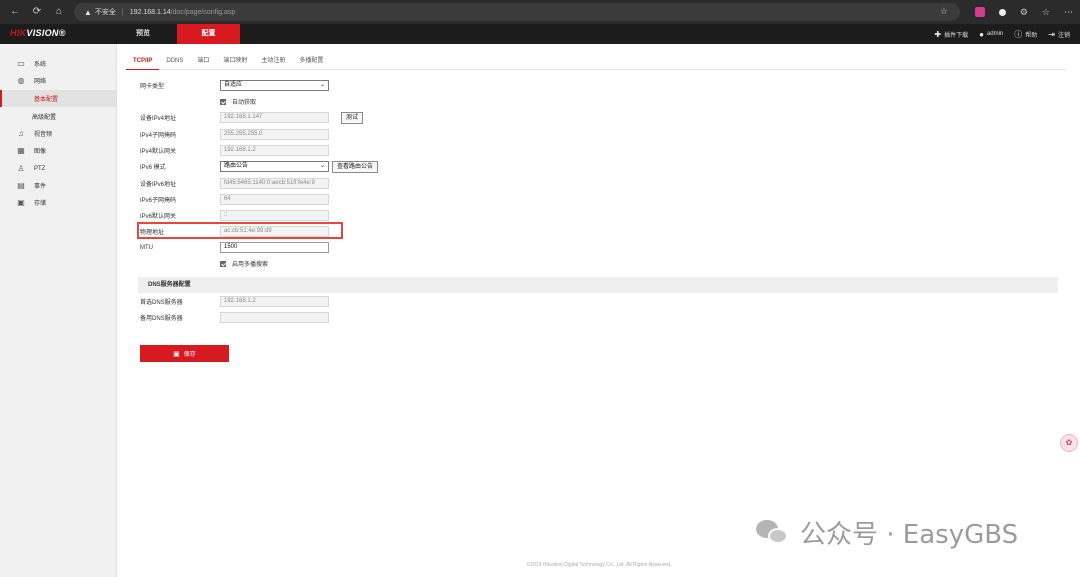  I want to click on ipv4-row: 设备IPv4地址 192.168.1.147 测试, so click(252, 117).